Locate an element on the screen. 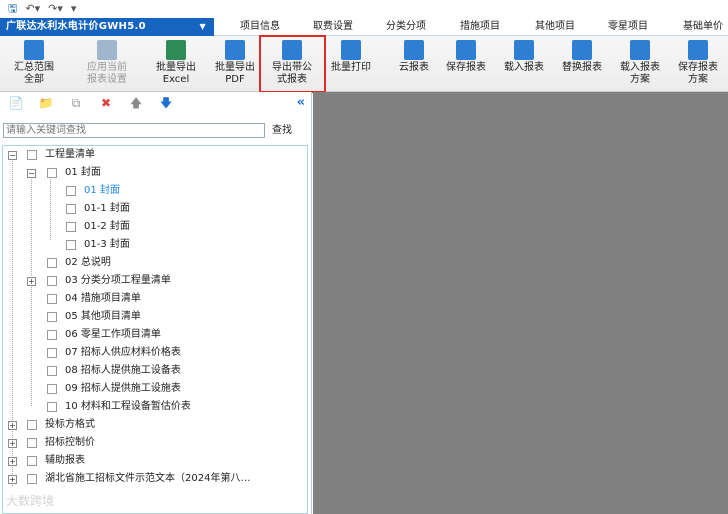  save-icon: 🖫 is located at coordinates (12, 9).